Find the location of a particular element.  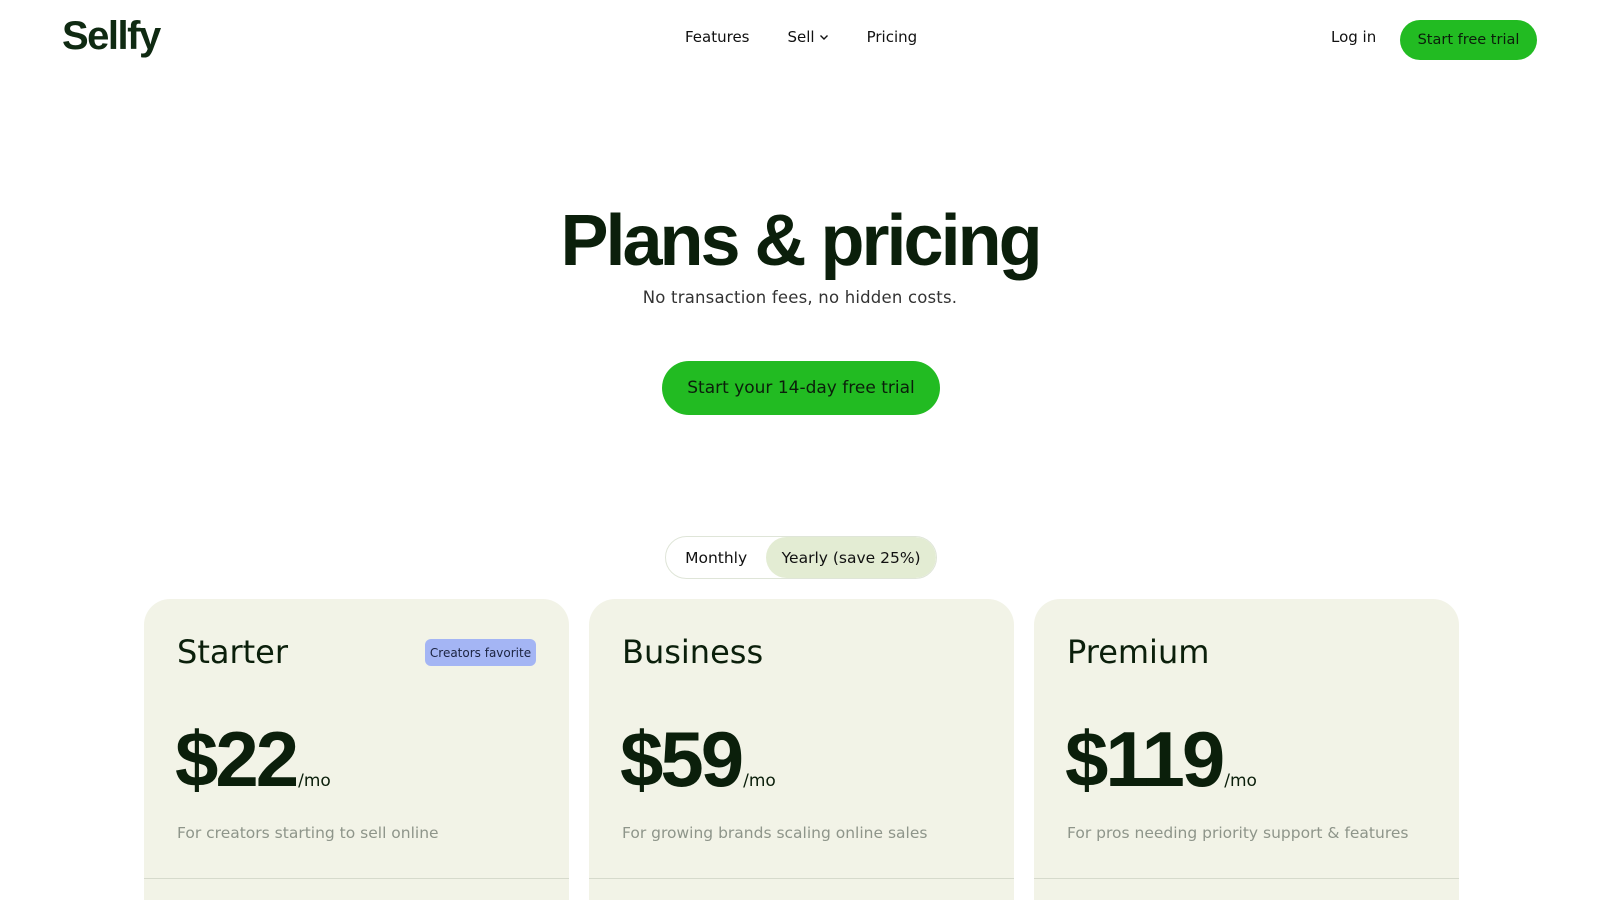

sellfy-logo: Sellfy is located at coordinates (111, 36).